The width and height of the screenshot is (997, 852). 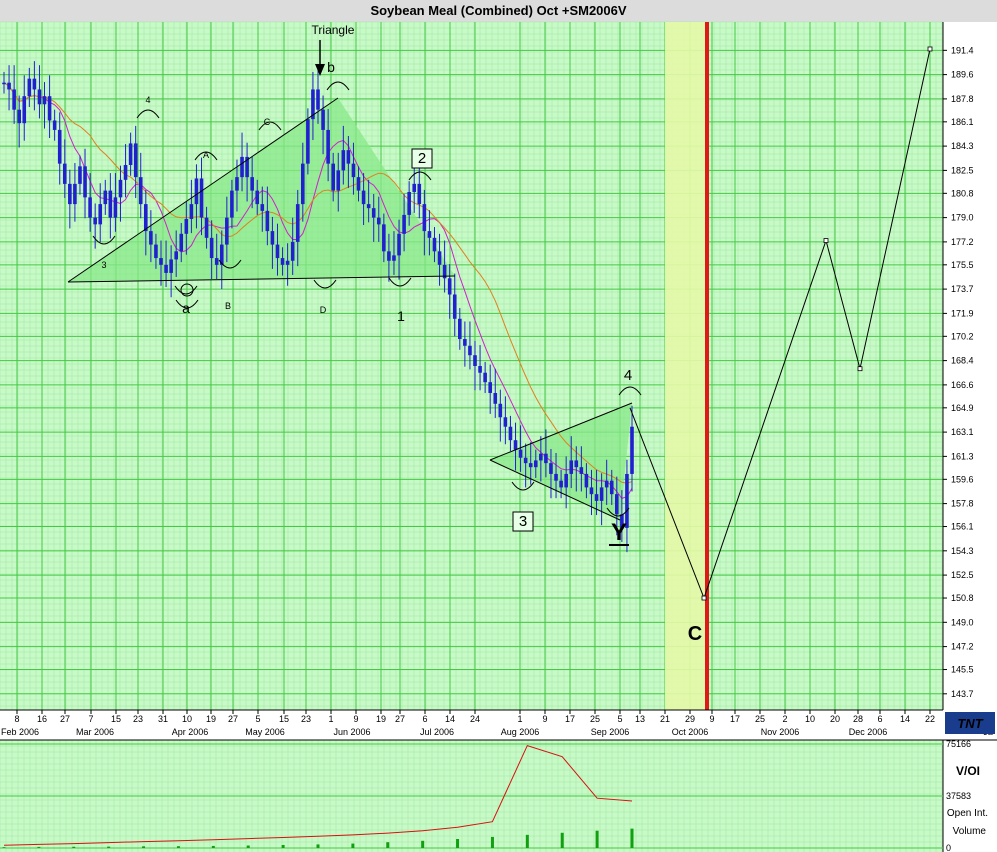 What do you see at coordinates (306, 719) in the screenshot?
I see `time-day-label: 23` at bounding box center [306, 719].